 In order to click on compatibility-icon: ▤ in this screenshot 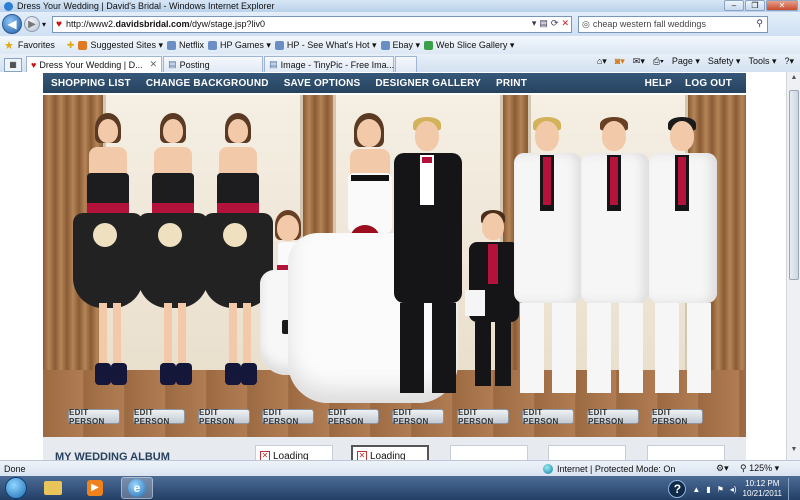, I will do `click(543, 23)`.